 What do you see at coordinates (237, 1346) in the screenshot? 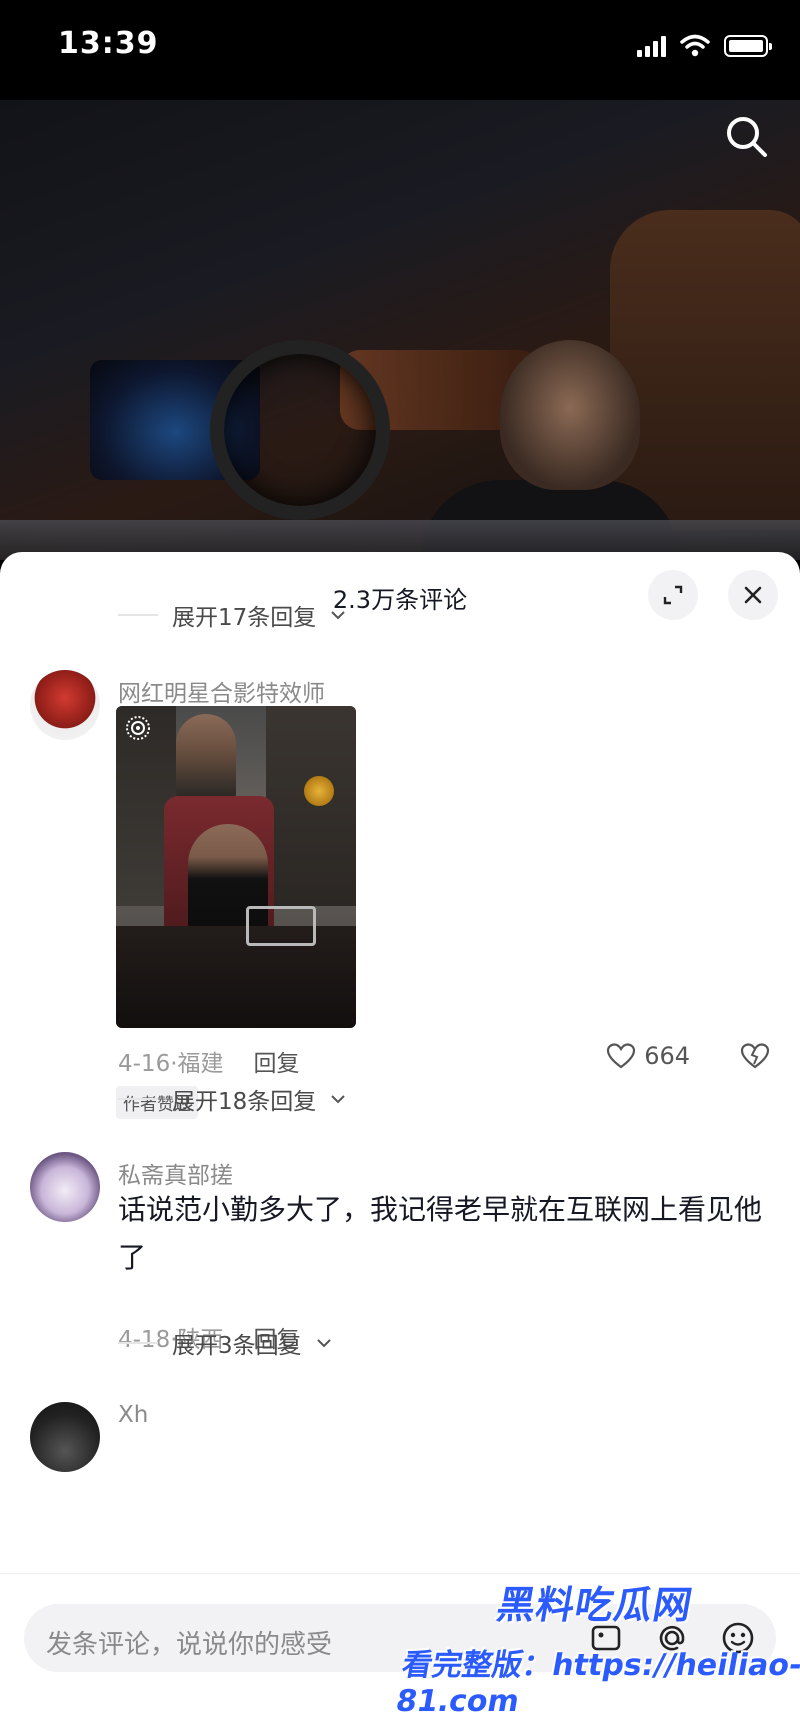
I see `expand-replies-label: 展开3条回复` at bounding box center [237, 1346].